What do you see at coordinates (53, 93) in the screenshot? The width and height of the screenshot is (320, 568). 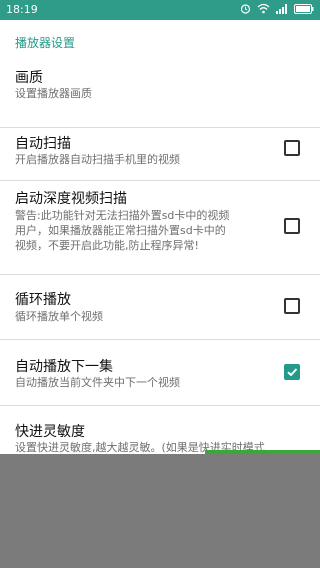 I see `pref-summary: 设置播放器画质` at bounding box center [53, 93].